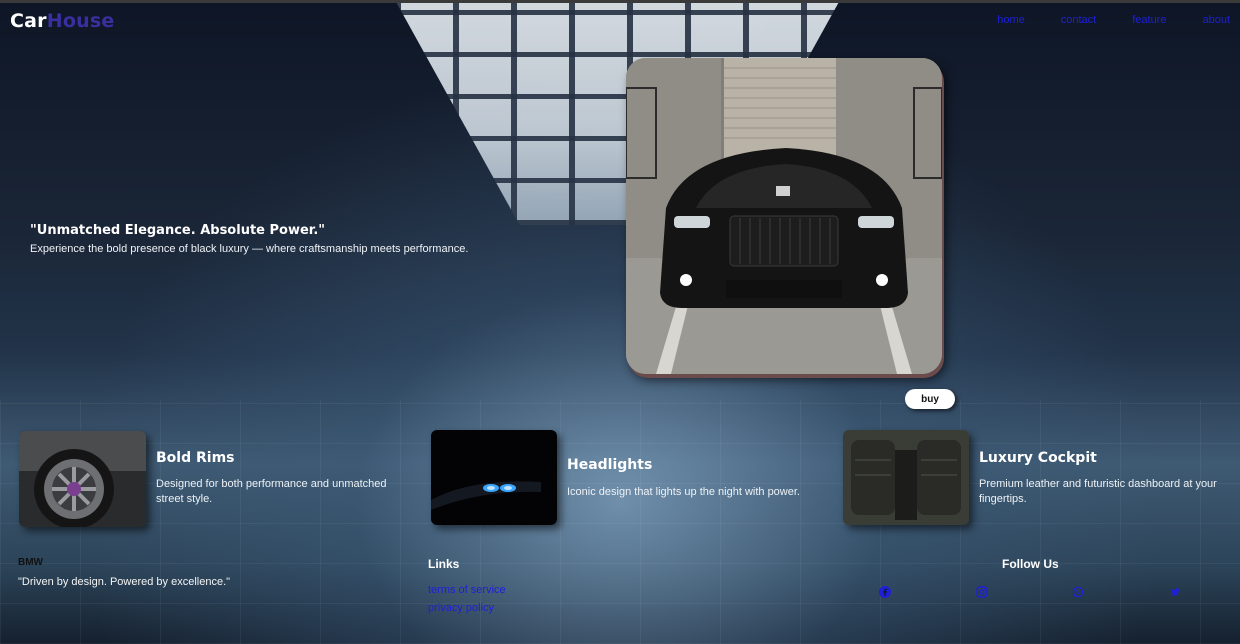  I want to click on feature-title-cockpit: Luxury Cockpit, so click(1038, 458).